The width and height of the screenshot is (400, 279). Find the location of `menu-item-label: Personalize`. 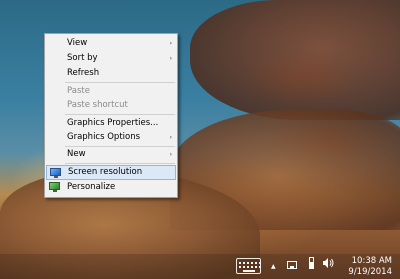

menu-item-label: Personalize is located at coordinates (91, 187).